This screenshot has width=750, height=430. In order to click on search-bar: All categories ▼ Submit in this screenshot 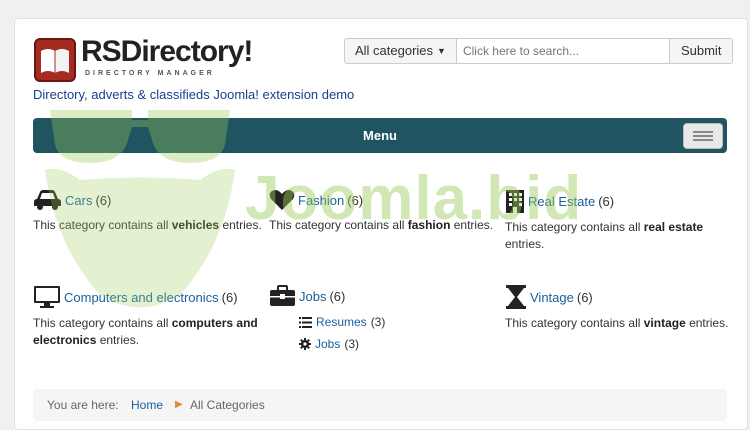, I will do `click(539, 51)`.